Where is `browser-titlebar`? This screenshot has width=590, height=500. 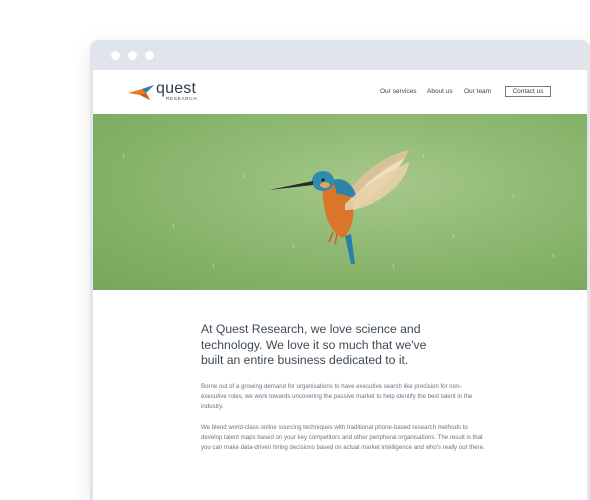
browser-titlebar is located at coordinates (340, 55).